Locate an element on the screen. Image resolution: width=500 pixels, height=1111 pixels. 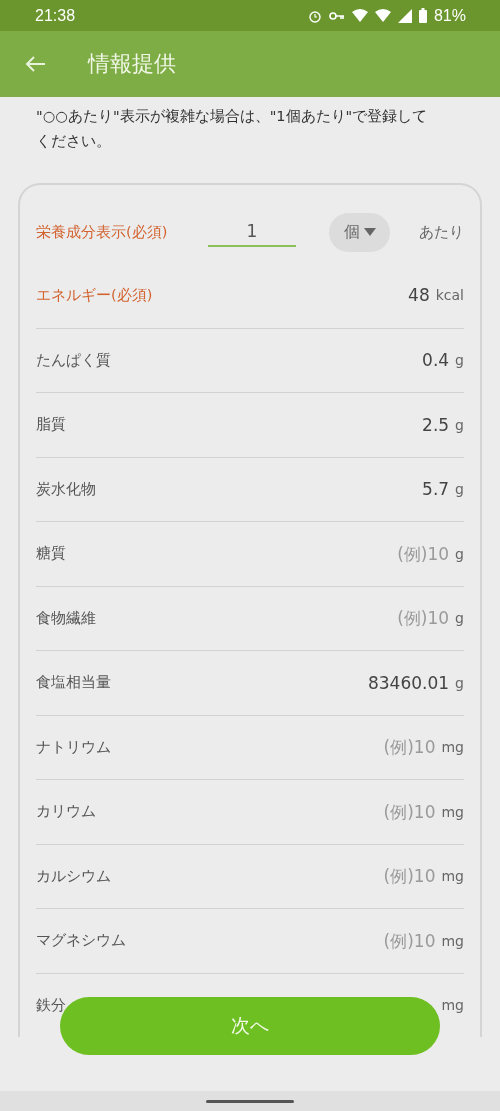
nutrient-label: カルシウム is located at coordinates (74, 876).